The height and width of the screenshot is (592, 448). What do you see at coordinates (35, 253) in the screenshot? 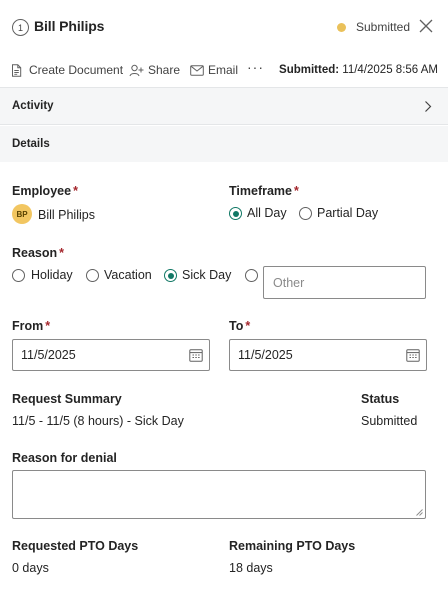
I see `reason-label-text: Reason` at bounding box center [35, 253].